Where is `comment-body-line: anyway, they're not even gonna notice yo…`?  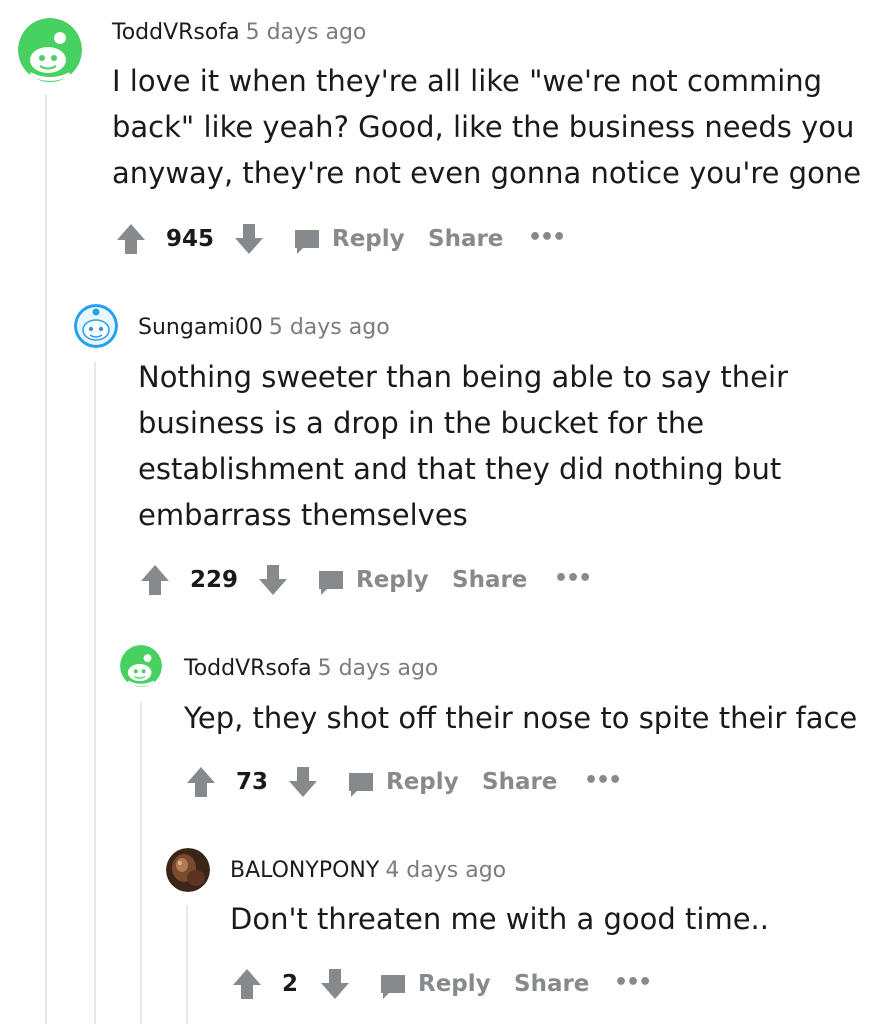 comment-body-line: anyway, they're not even gonna notice yo… is located at coordinates (487, 173).